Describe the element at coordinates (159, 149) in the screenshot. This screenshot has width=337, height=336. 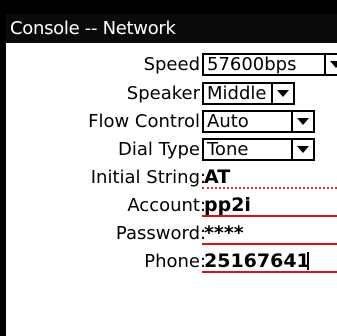
I see `dial-type-label: Dial Type` at that location.